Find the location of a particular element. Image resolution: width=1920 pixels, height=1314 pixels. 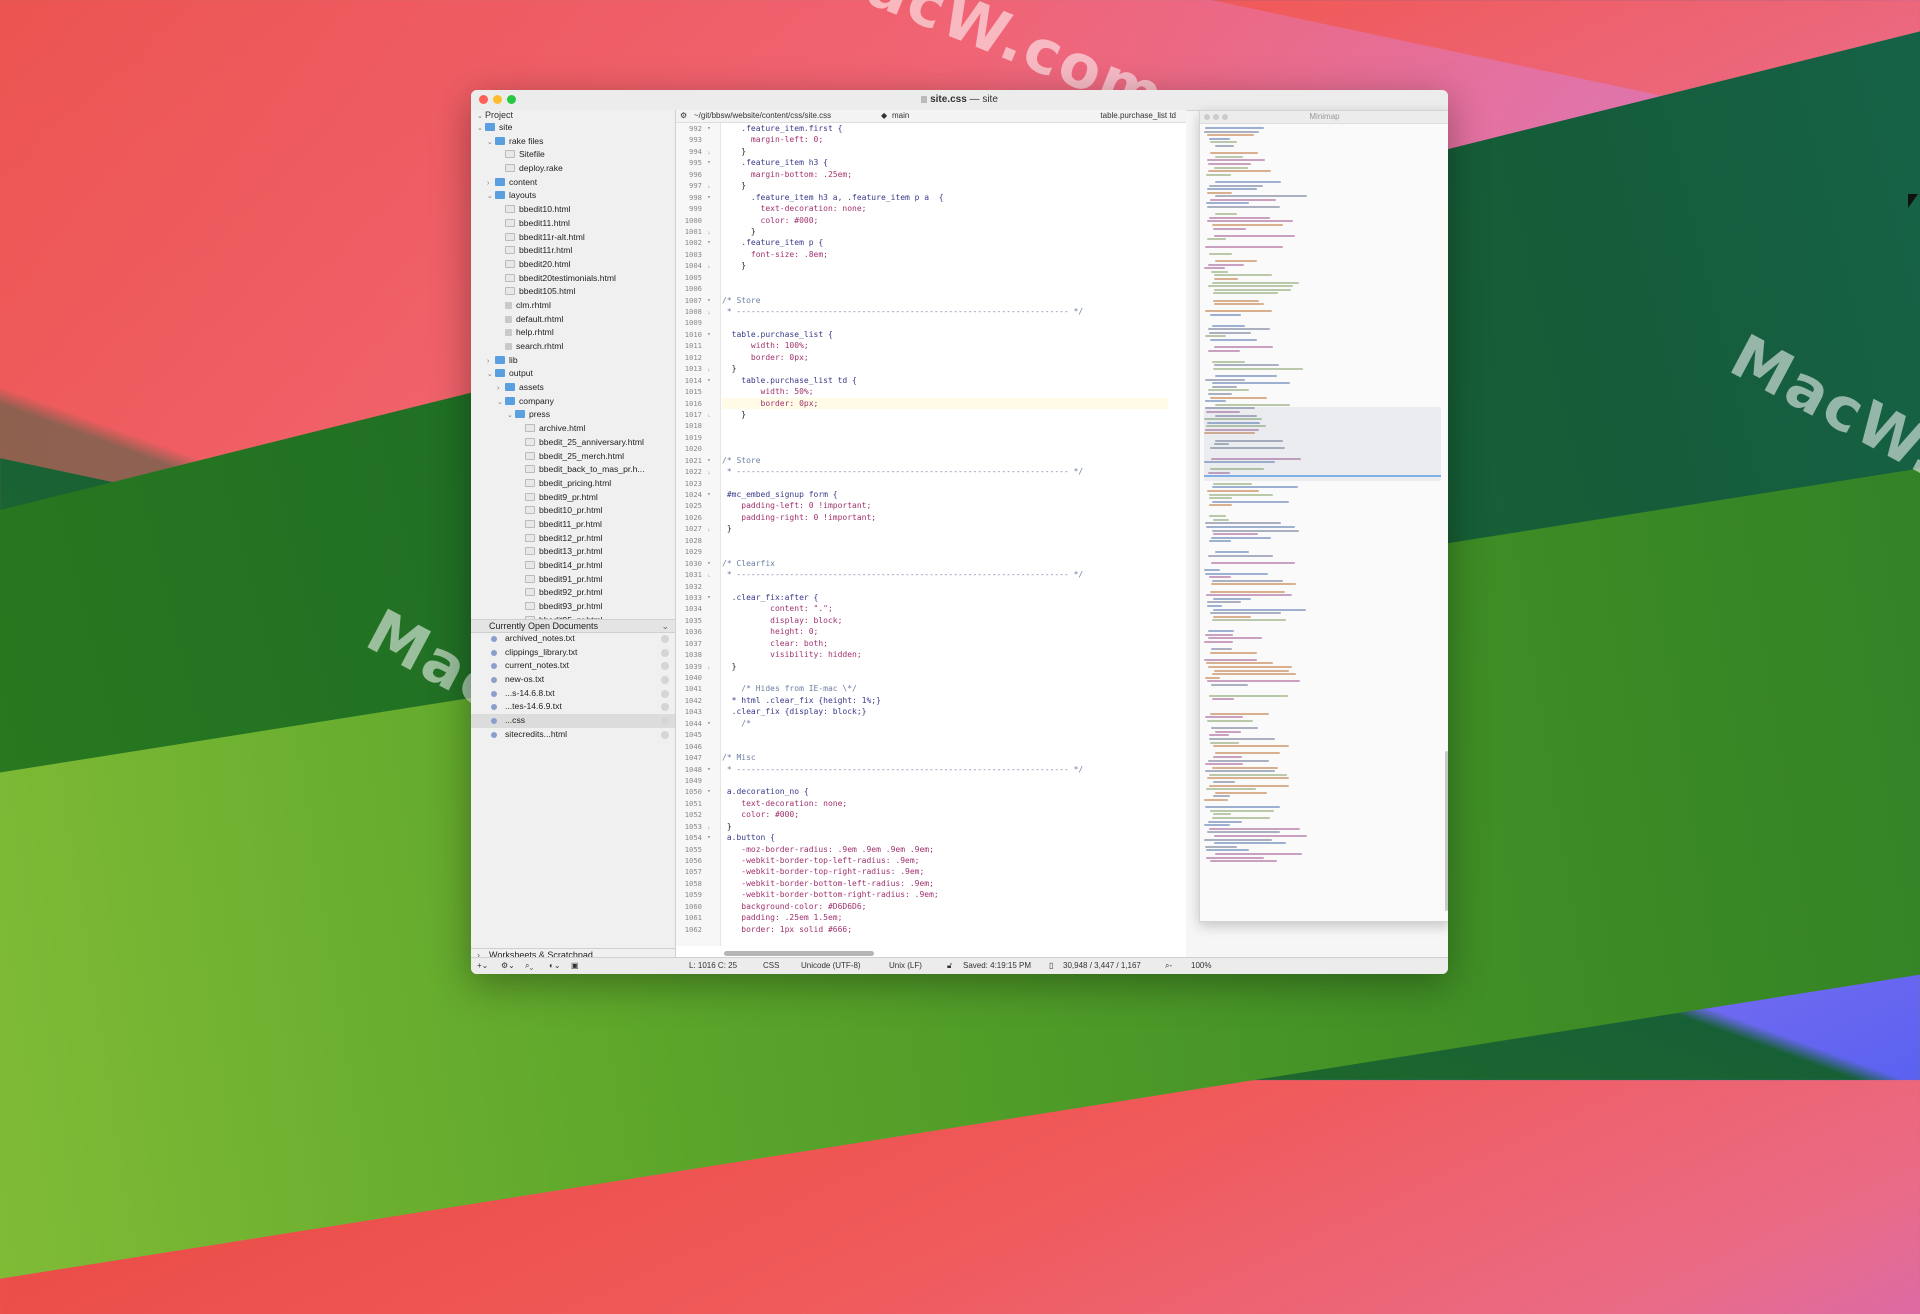

branch-menu: main is located at coordinates (900, 116).